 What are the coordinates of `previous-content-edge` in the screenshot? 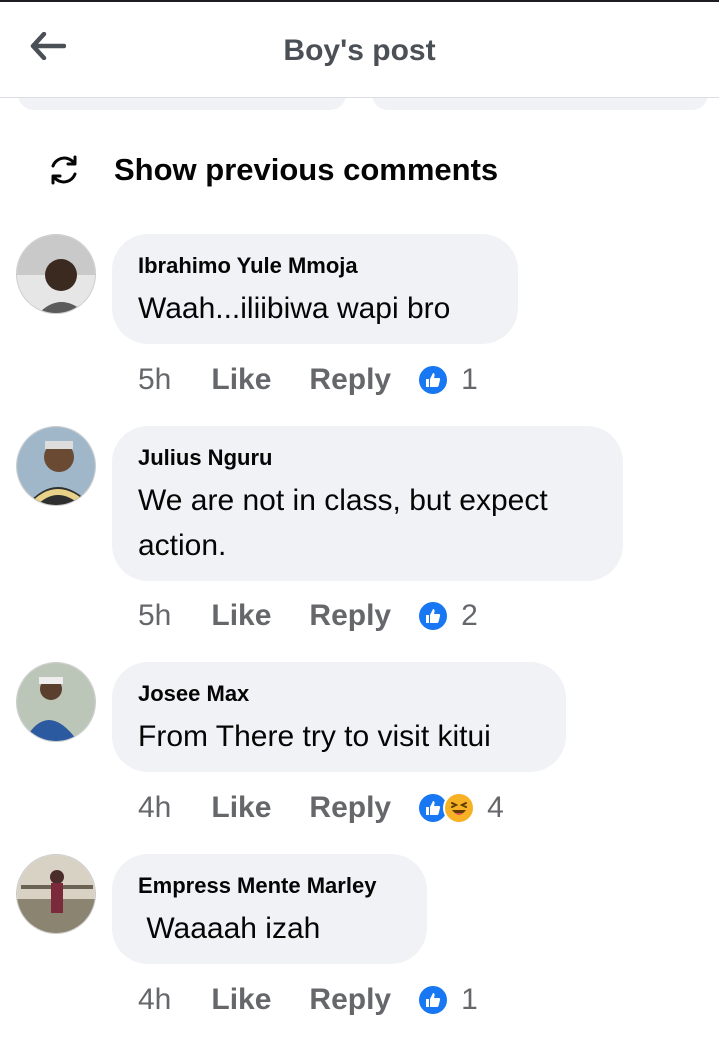 It's located at (359, 105).